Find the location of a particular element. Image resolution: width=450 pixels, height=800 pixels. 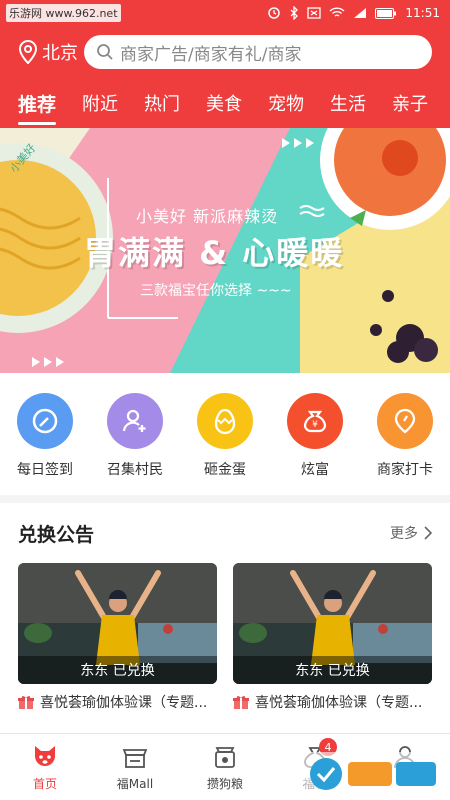

category-tabs: 推荐 附近 热门 美食 宠物 生活 亲子 is located at coordinates (225, 103).